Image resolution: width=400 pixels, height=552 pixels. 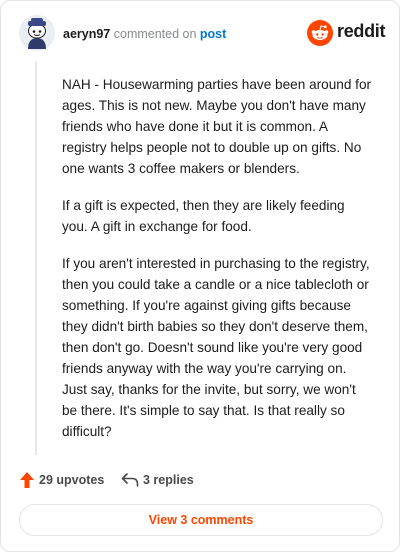 What do you see at coordinates (27, 480) in the screenshot?
I see `upvote-arrow-icon` at bounding box center [27, 480].